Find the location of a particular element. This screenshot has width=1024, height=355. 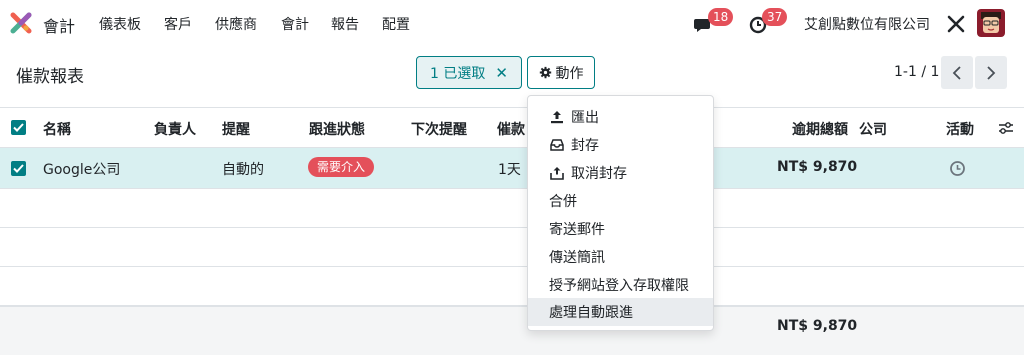

optional-columns-icon is located at coordinates (1006, 128).